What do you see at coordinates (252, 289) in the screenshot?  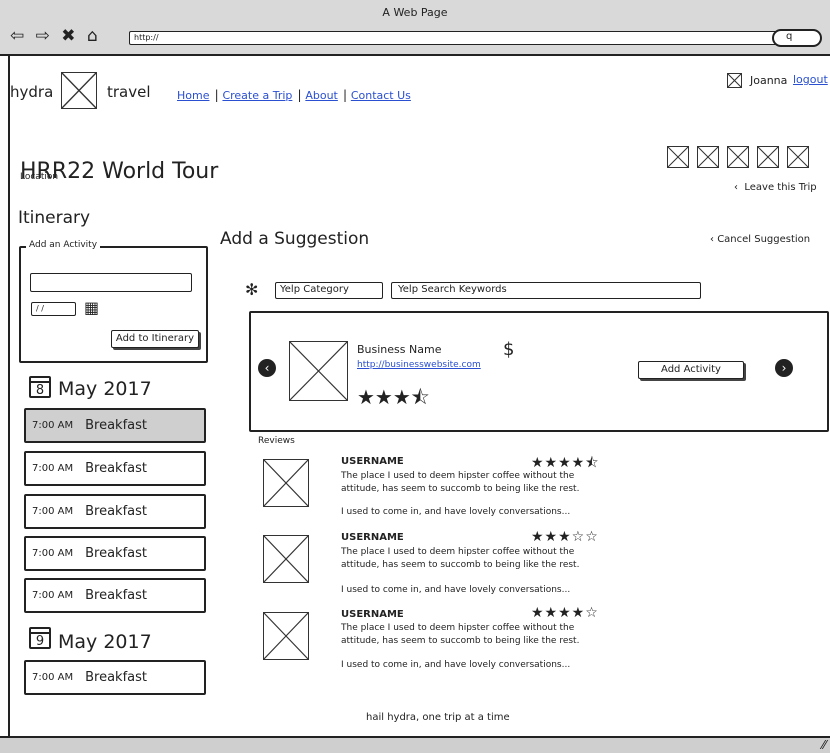 I see `yelp-icon: ✻` at bounding box center [252, 289].